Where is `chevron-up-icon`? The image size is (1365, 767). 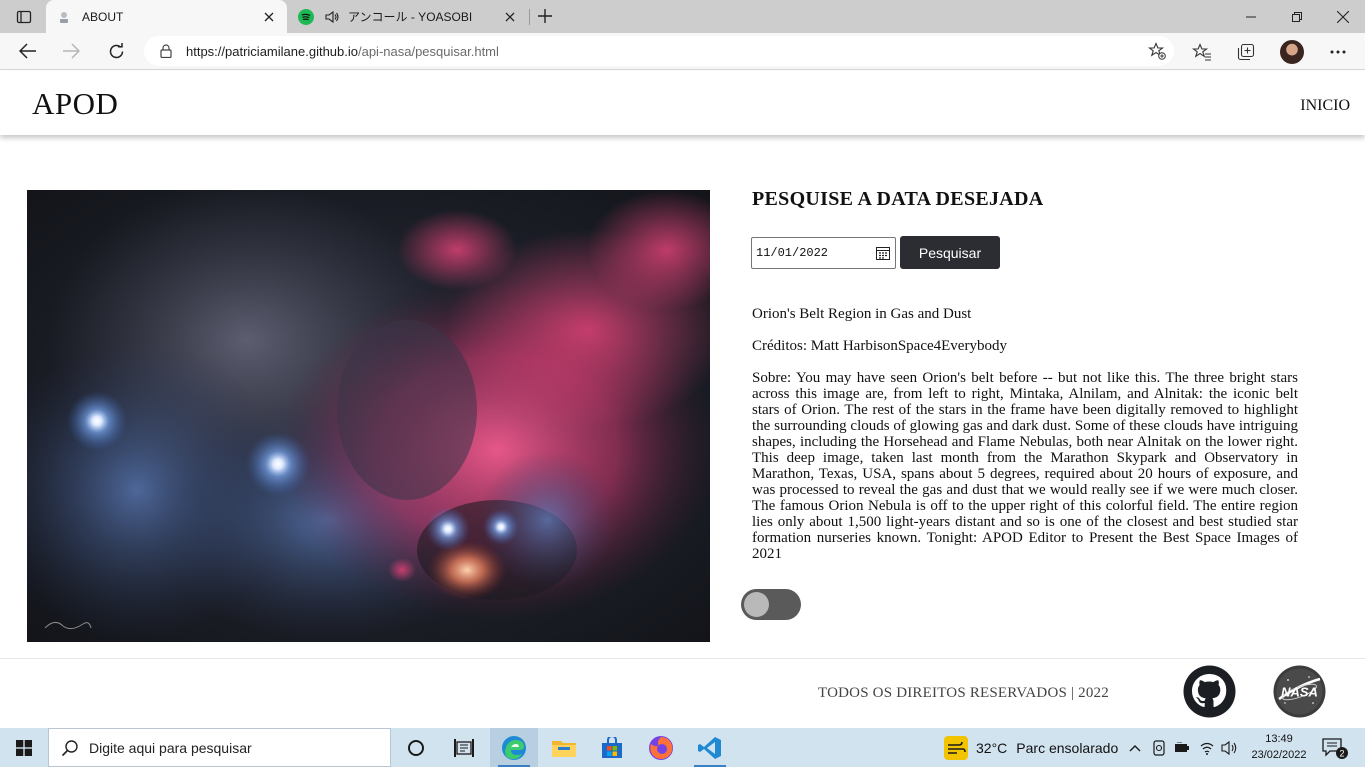 chevron-up-icon is located at coordinates (1135, 748).